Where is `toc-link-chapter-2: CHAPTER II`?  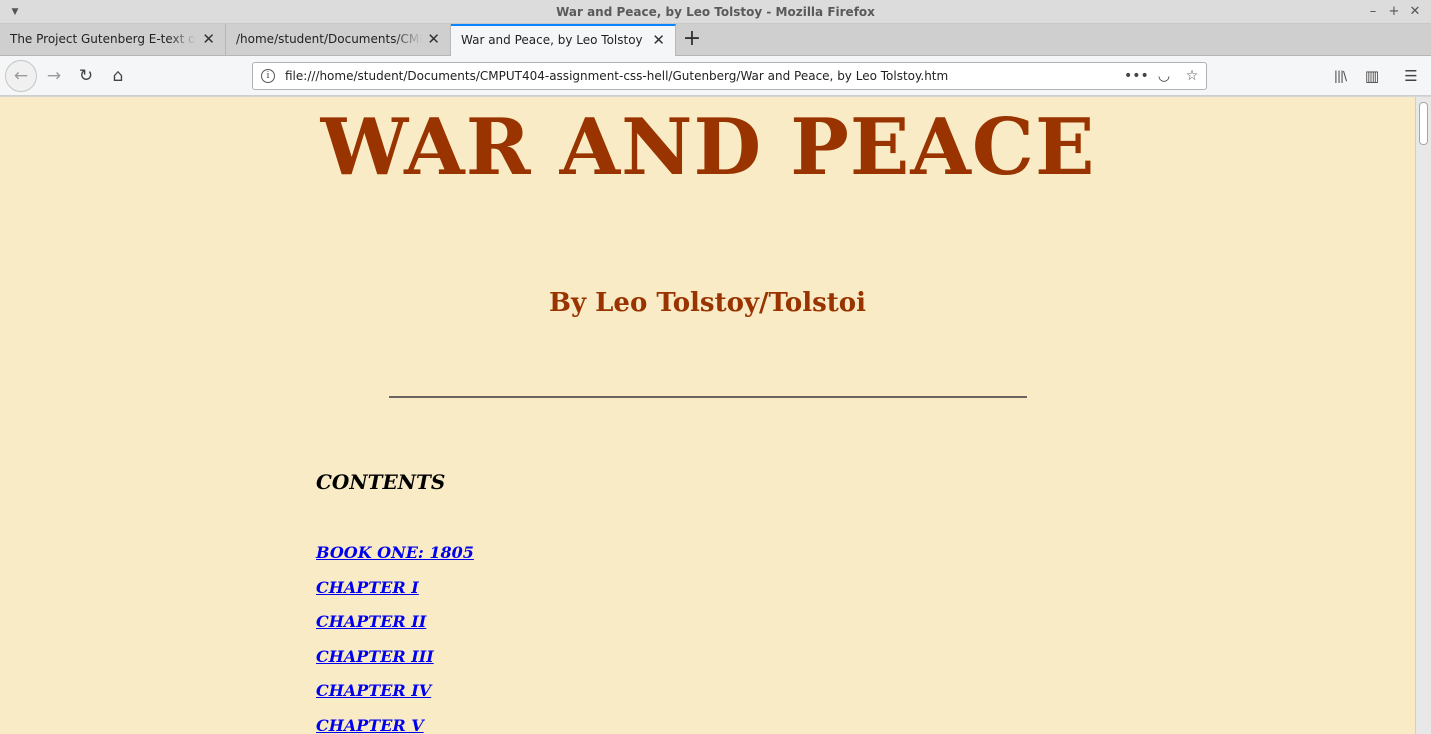 toc-link-chapter-2: CHAPTER II is located at coordinates (395, 629).